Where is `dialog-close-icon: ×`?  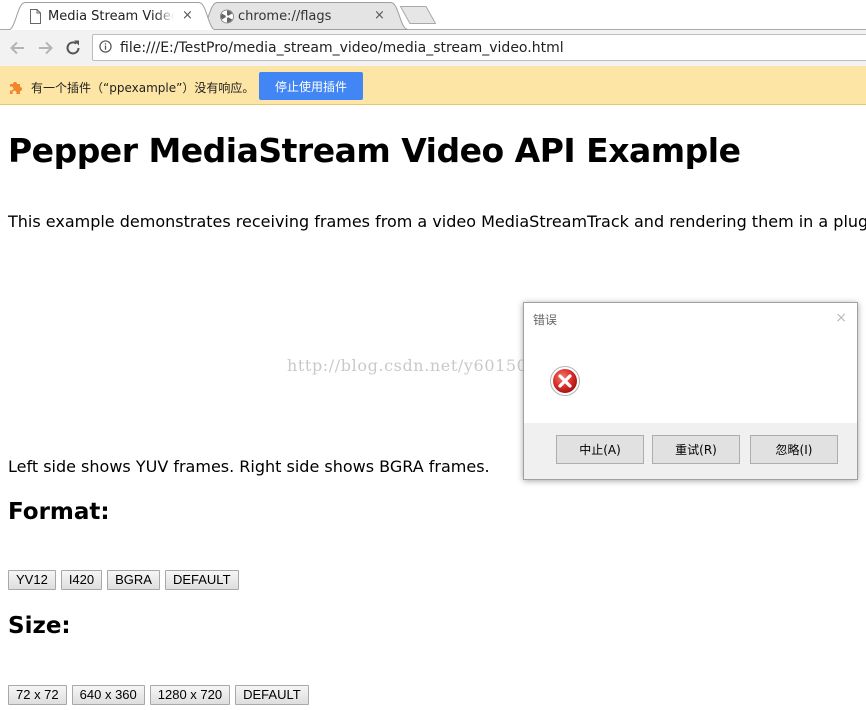
dialog-close-icon: × is located at coordinates (841, 318).